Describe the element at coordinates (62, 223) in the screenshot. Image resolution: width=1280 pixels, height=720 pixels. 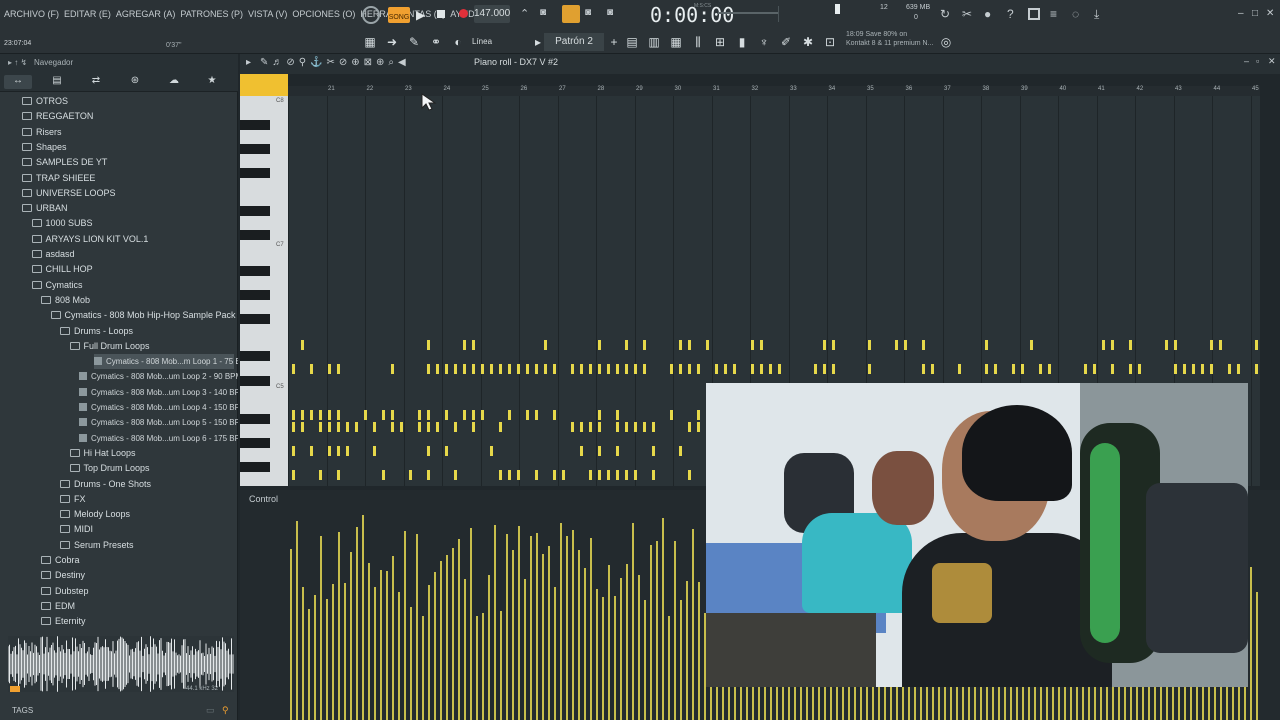
I see `browser-folder-item: 1000 SUBS` at that location.